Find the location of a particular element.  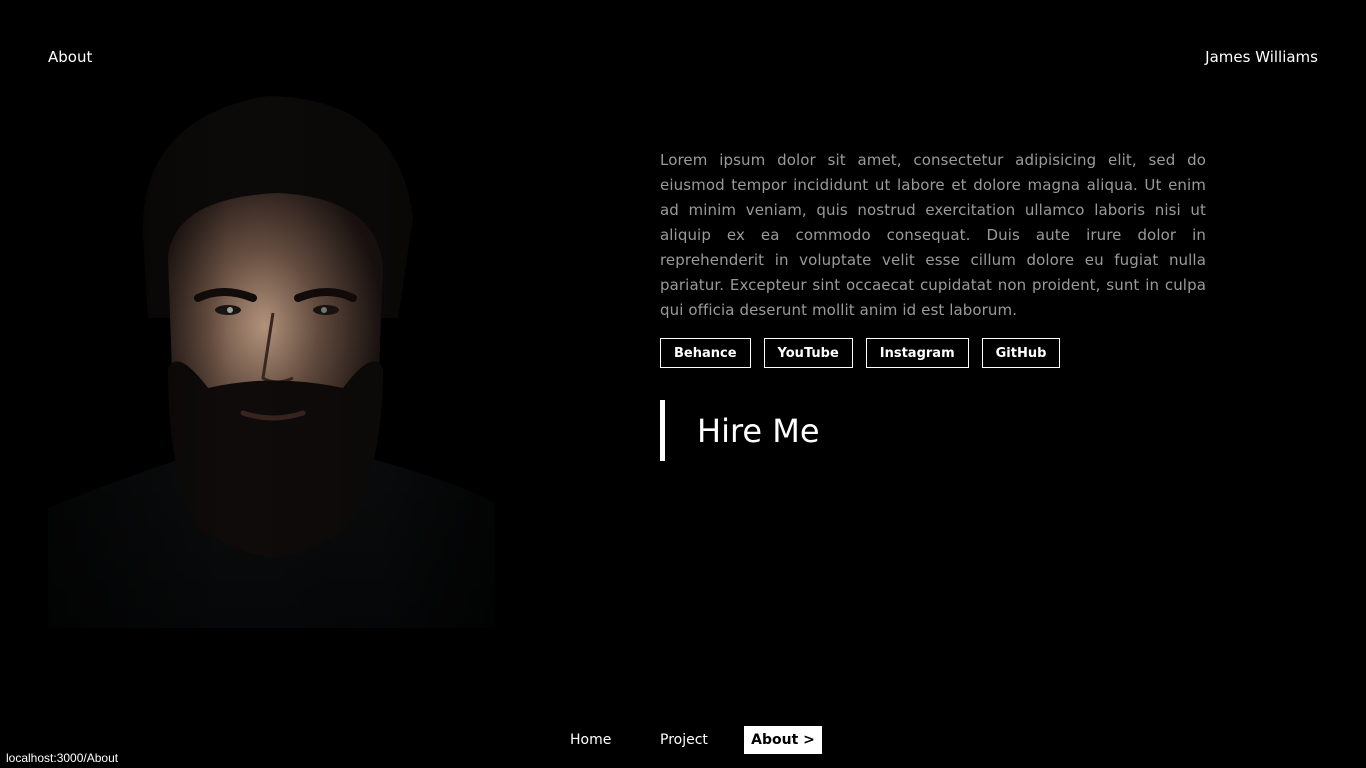

social-links: Behance YouTube Instagram GitHub is located at coordinates (933, 353).